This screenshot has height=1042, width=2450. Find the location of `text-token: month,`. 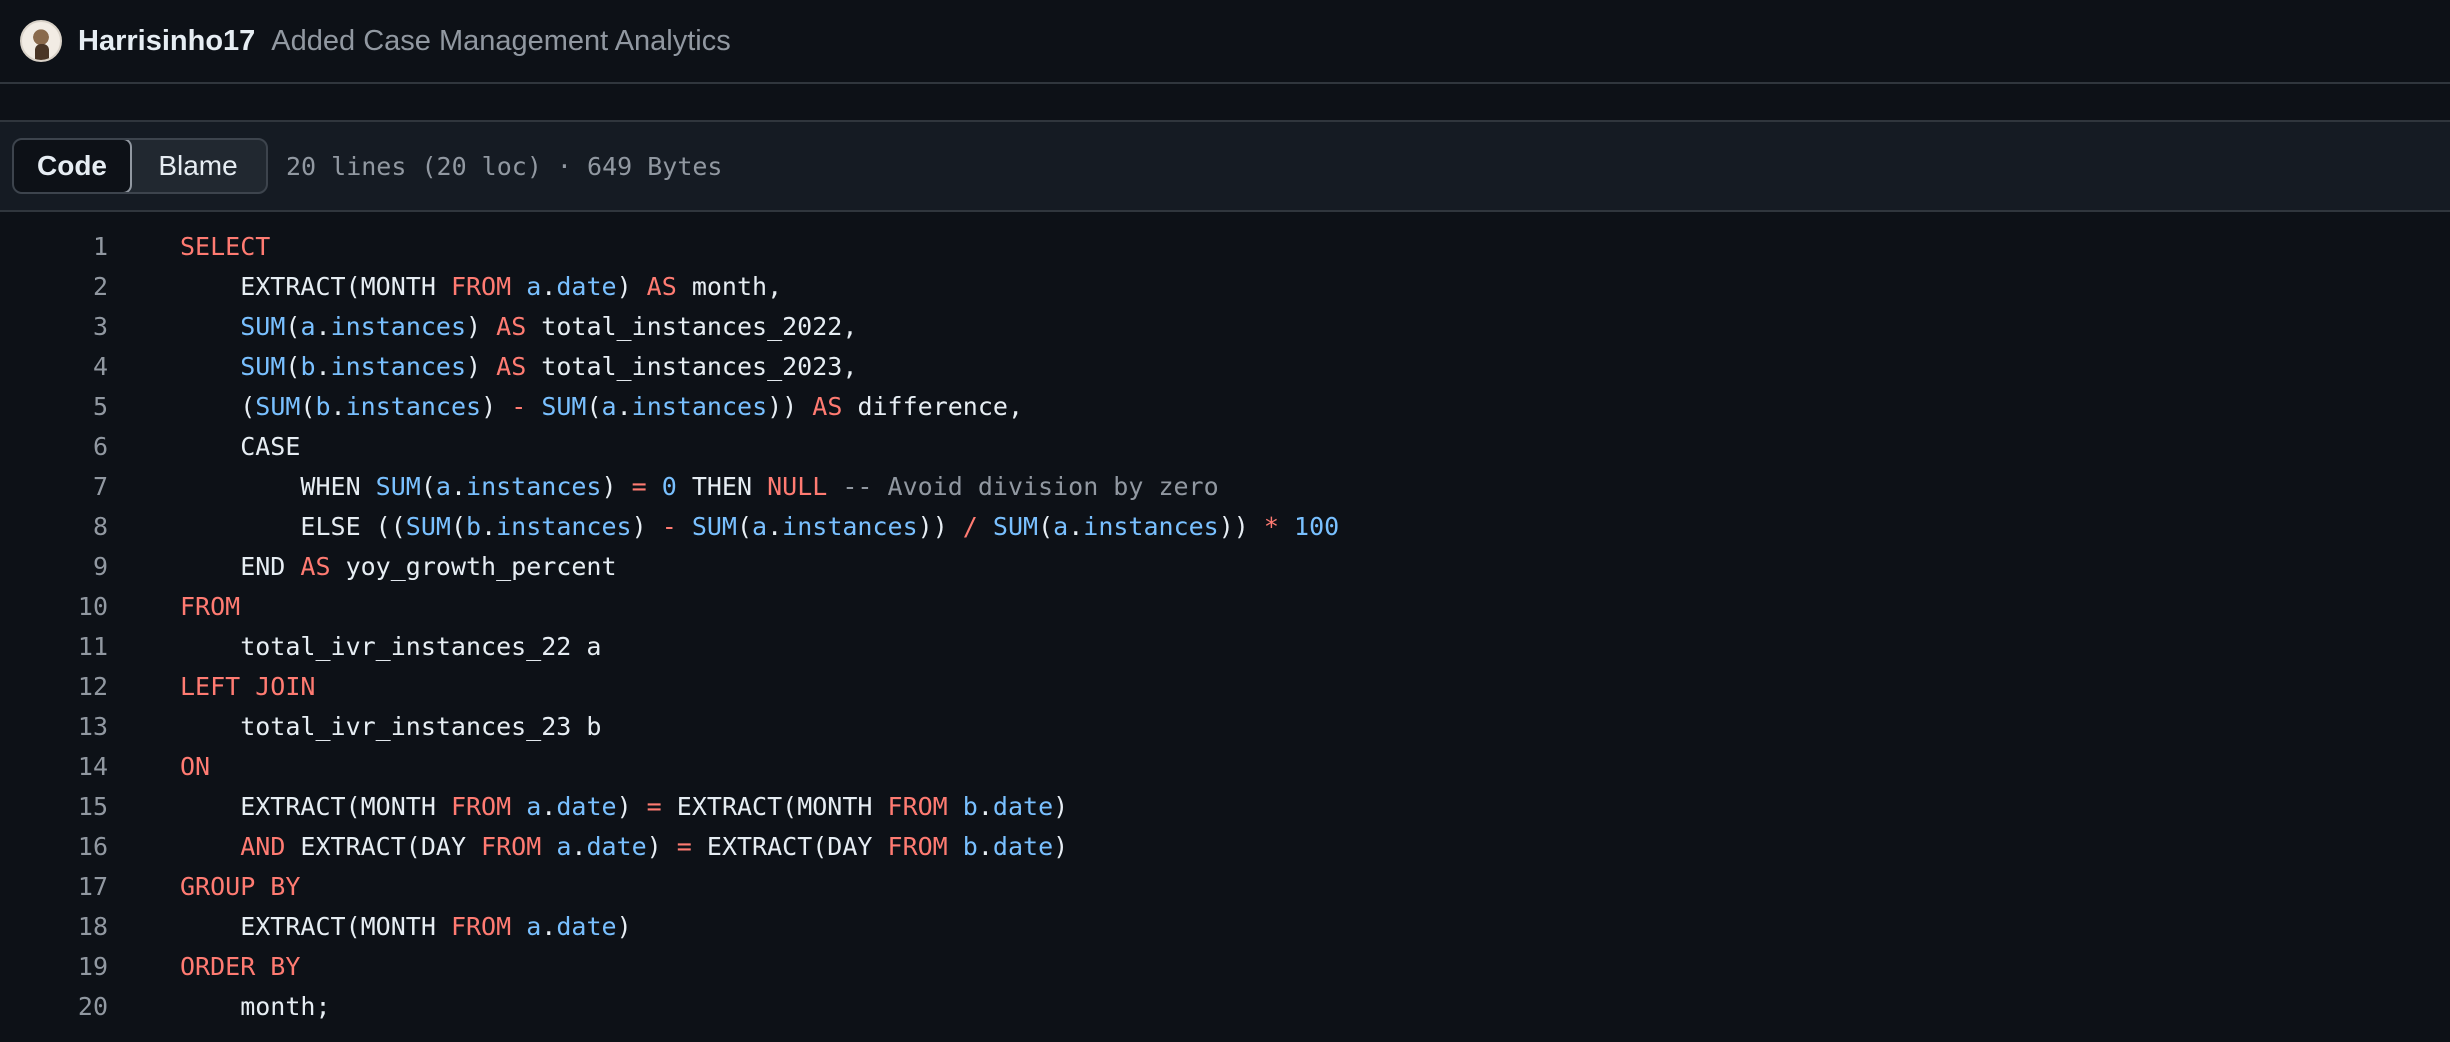

text-token: month, is located at coordinates (729, 286).